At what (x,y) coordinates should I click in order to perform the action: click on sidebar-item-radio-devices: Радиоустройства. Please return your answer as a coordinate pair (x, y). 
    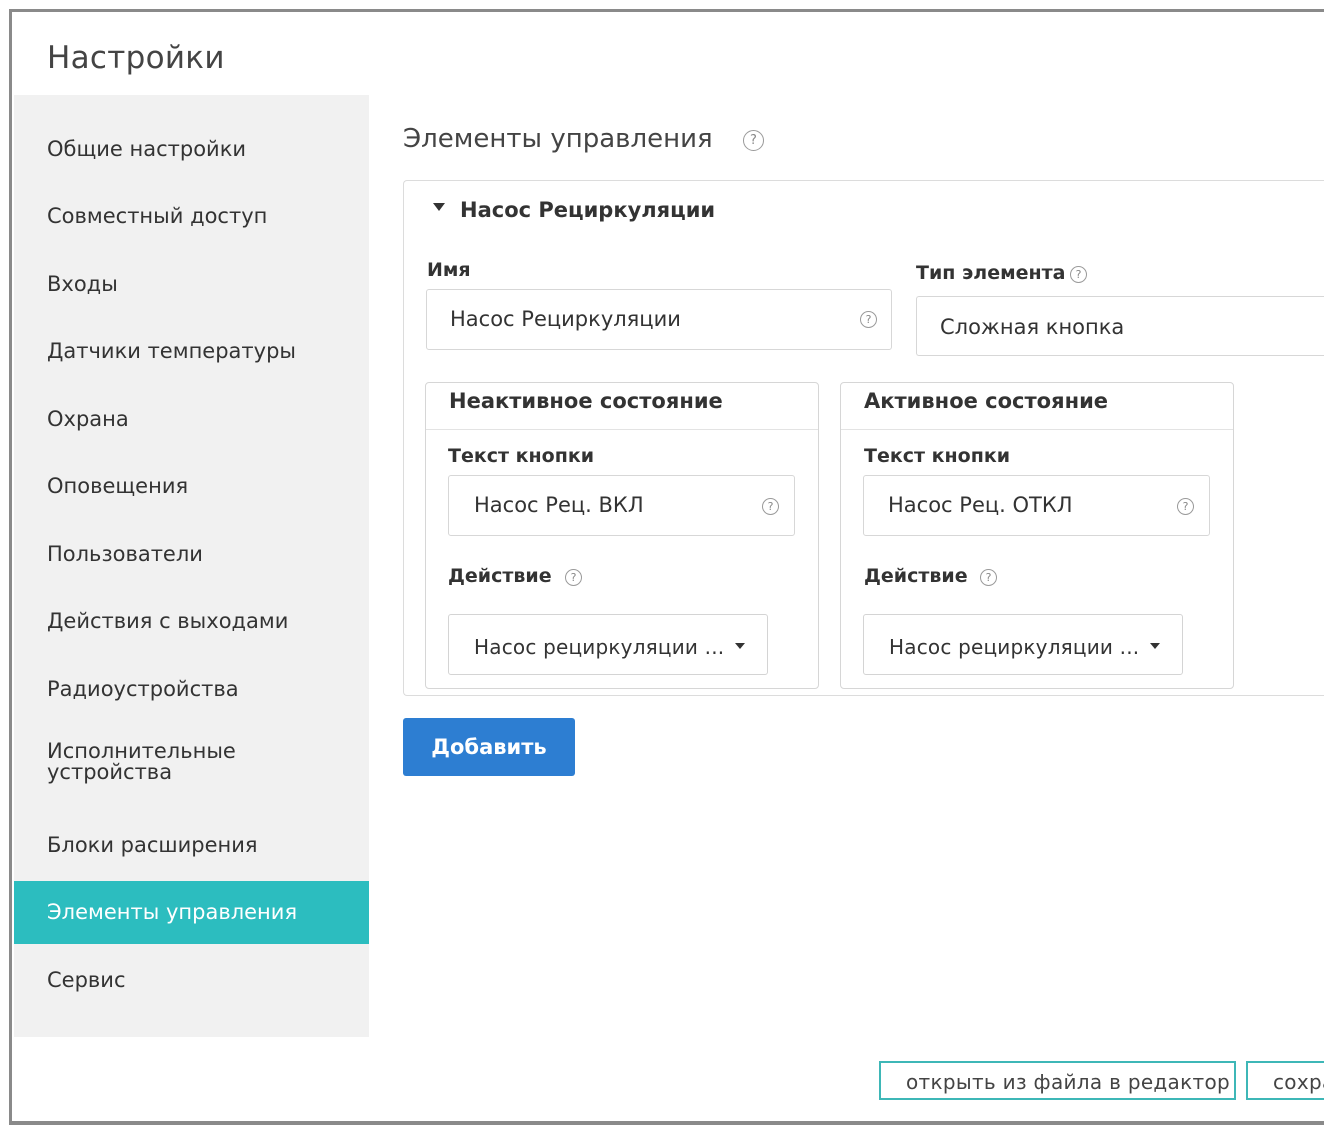
    Looking at the image, I should click on (191, 689).